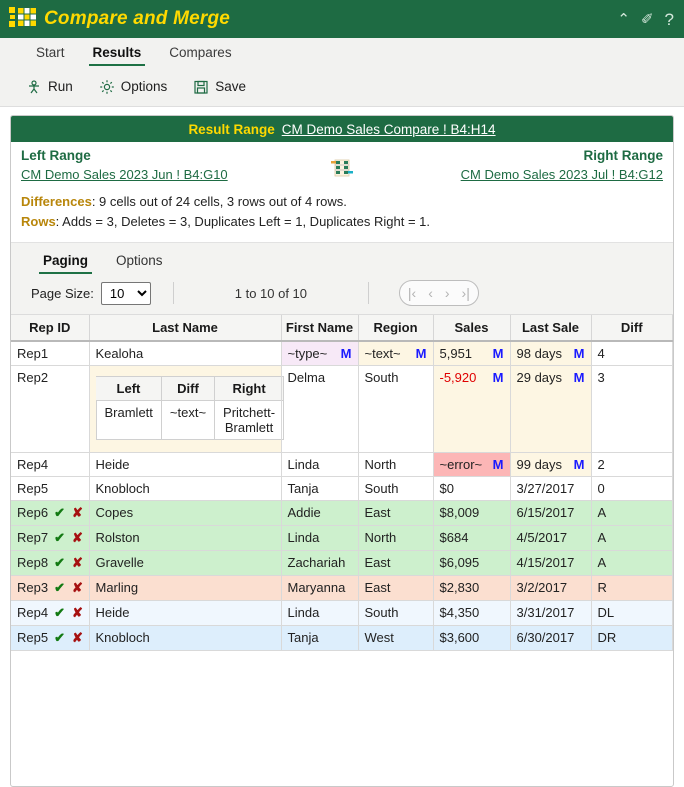 This screenshot has height=787, width=684. Describe the element at coordinates (551, 538) in the screenshot. I see `grid-cell: 4/5/2017` at that location.